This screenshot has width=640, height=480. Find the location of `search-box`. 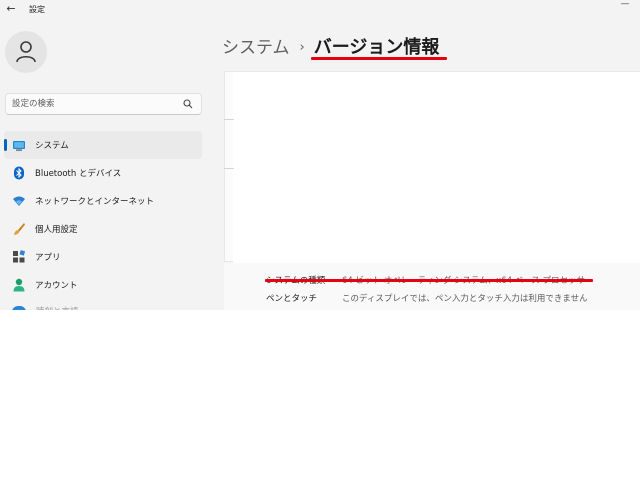

search-box is located at coordinates (103, 104).